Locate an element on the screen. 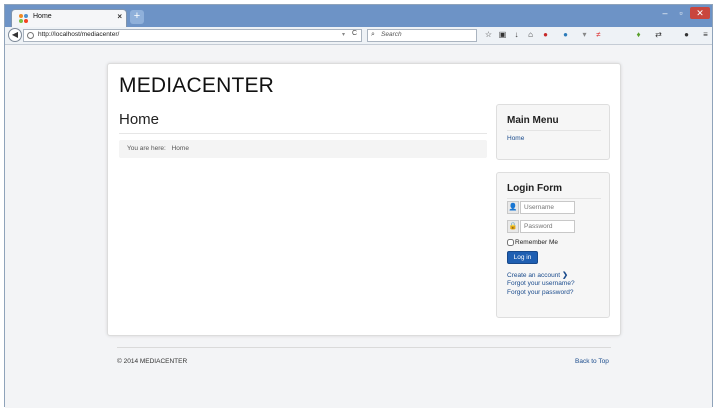 The image size is (715, 409). download-icon: ↓ is located at coordinates (516, 34).